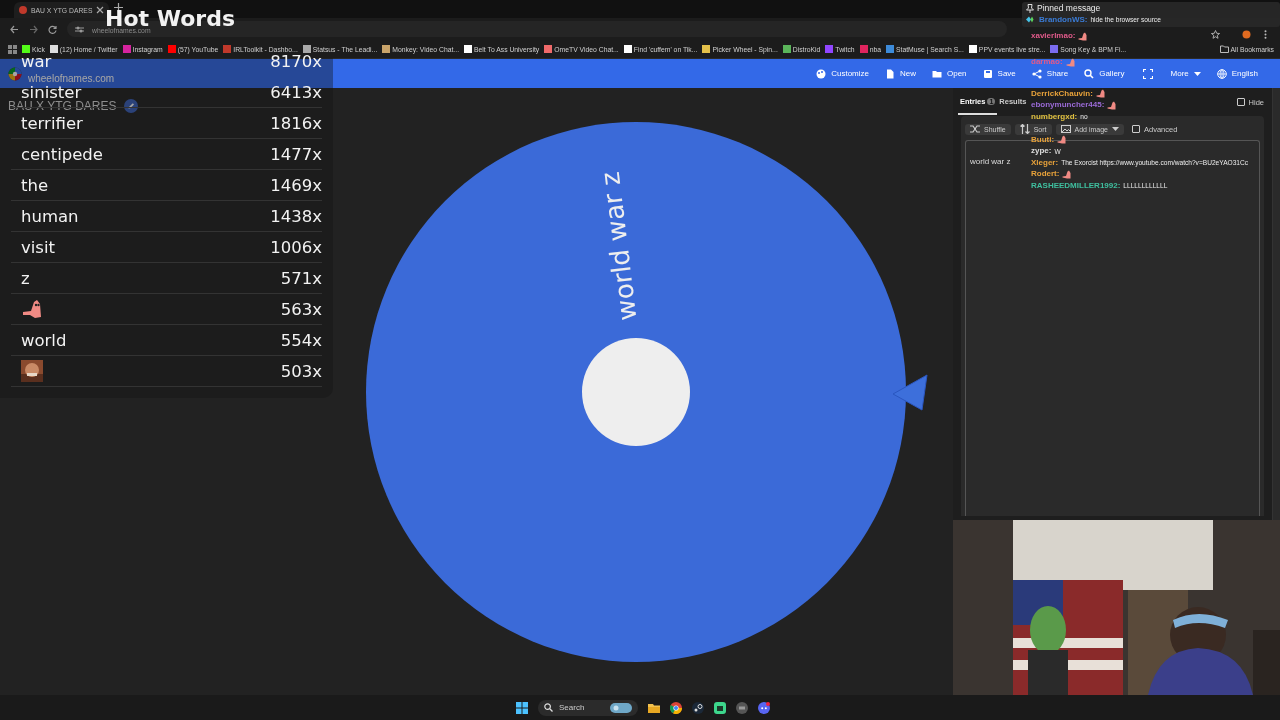  What do you see at coordinates (1237, 73) in the screenshot?
I see `menu-button: English` at bounding box center [1237, 73].